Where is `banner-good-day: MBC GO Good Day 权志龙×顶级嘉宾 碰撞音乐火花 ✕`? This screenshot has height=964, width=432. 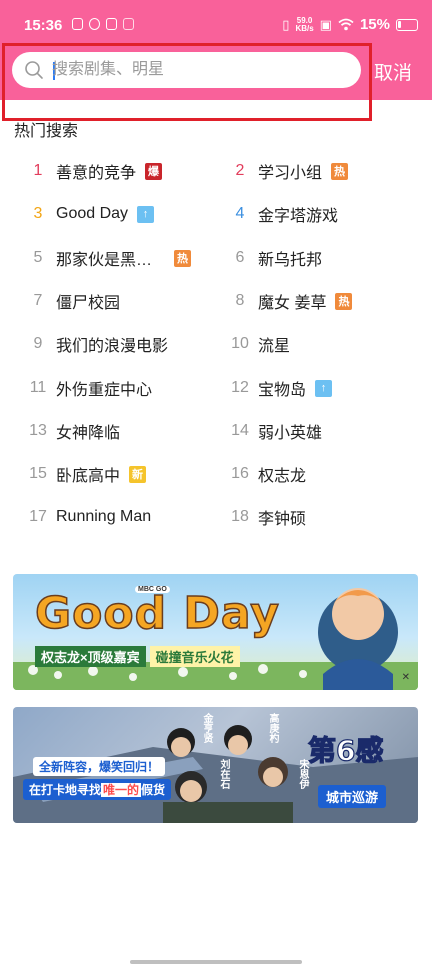
banner-good-day: MBC GO Good Day 权志龙×顶级嘉宾 碰撞音乐火花 ✕ is located at coordinates (215, 632).